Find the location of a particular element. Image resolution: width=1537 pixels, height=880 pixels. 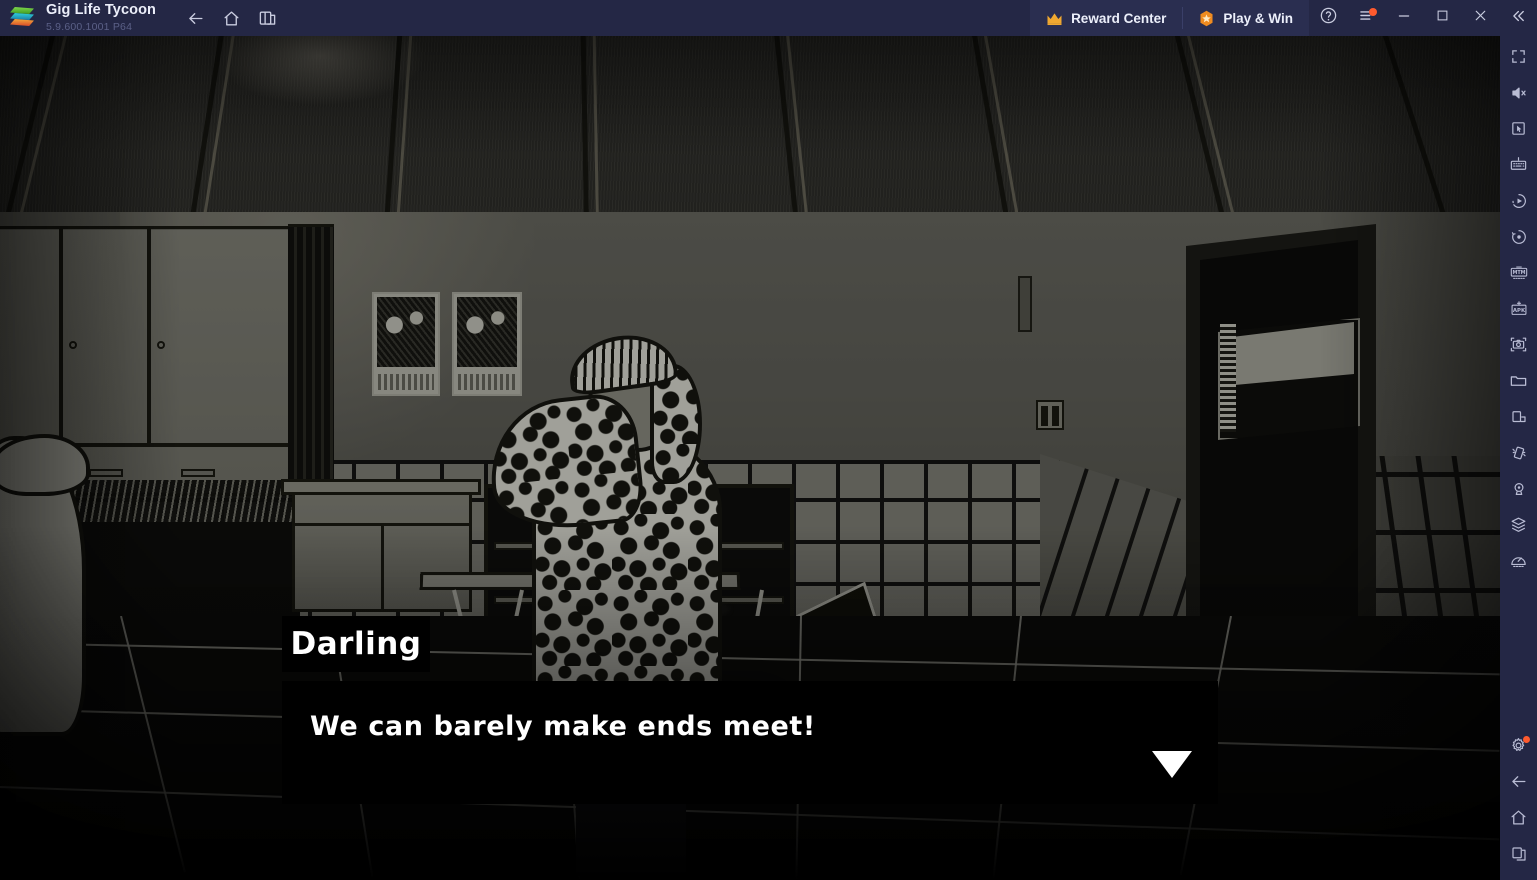

sidebar-item-back is located at coordinates (1518, 784).